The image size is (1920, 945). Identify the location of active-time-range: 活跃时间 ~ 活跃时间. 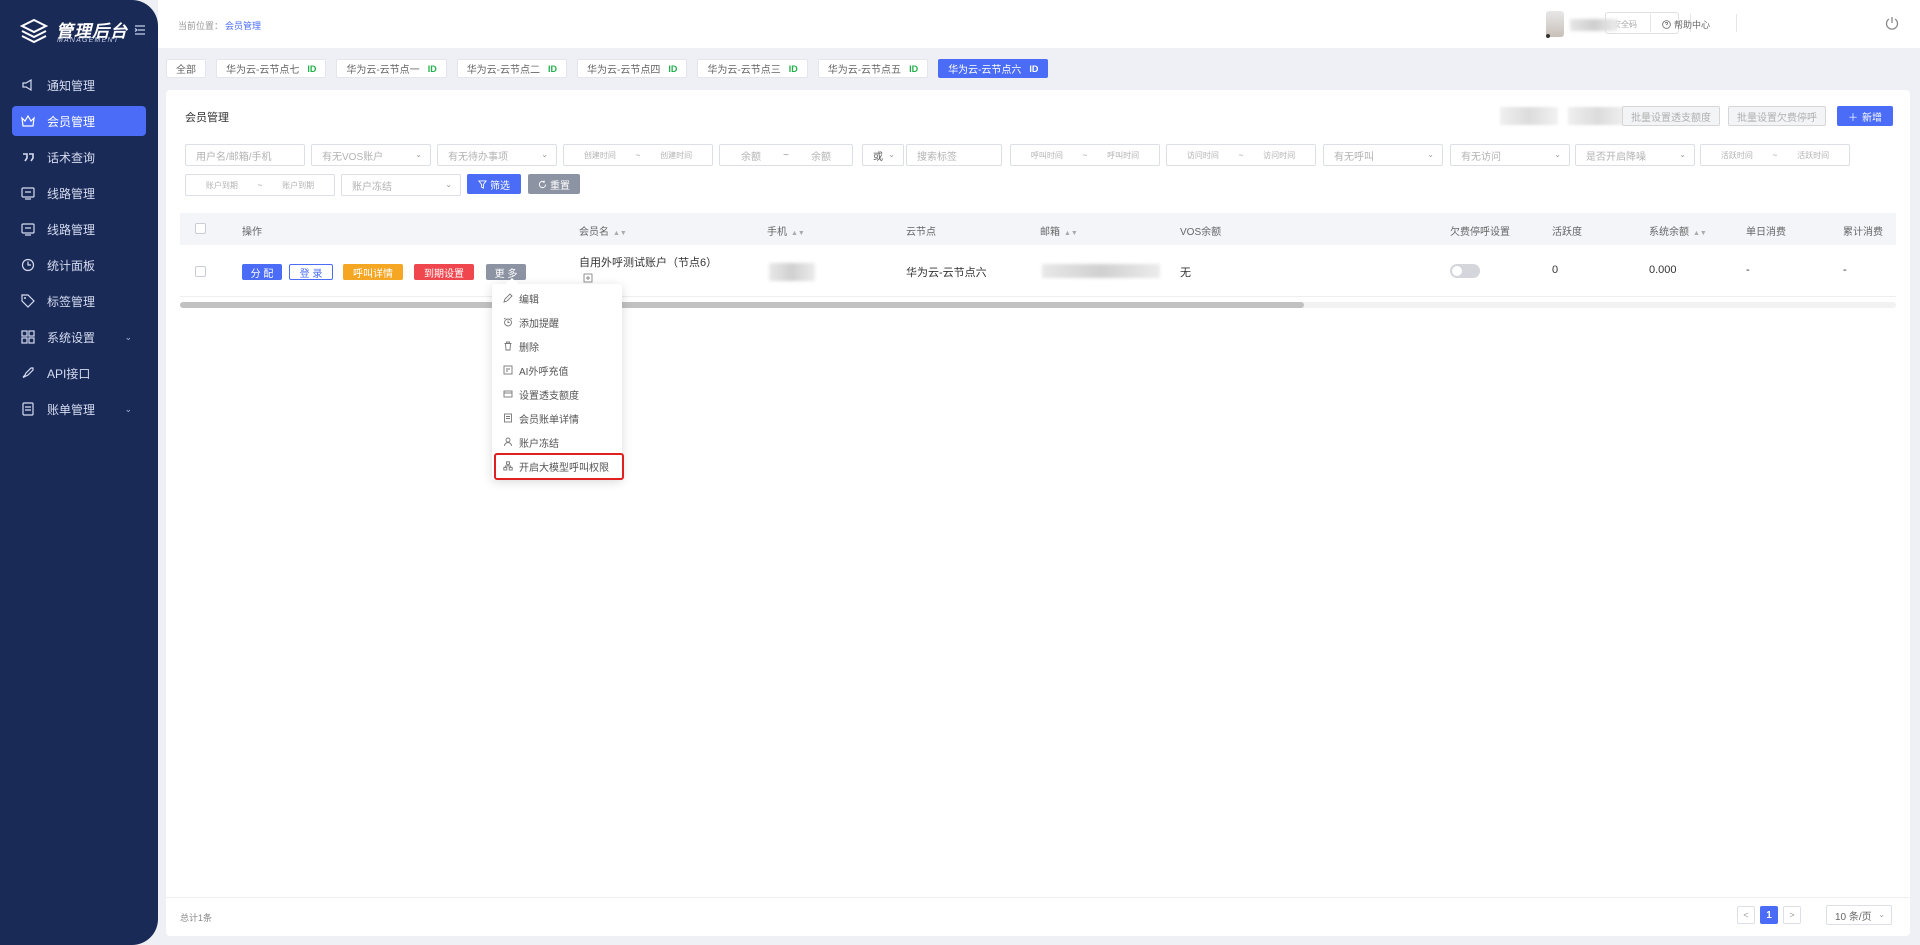
(1775, 155).